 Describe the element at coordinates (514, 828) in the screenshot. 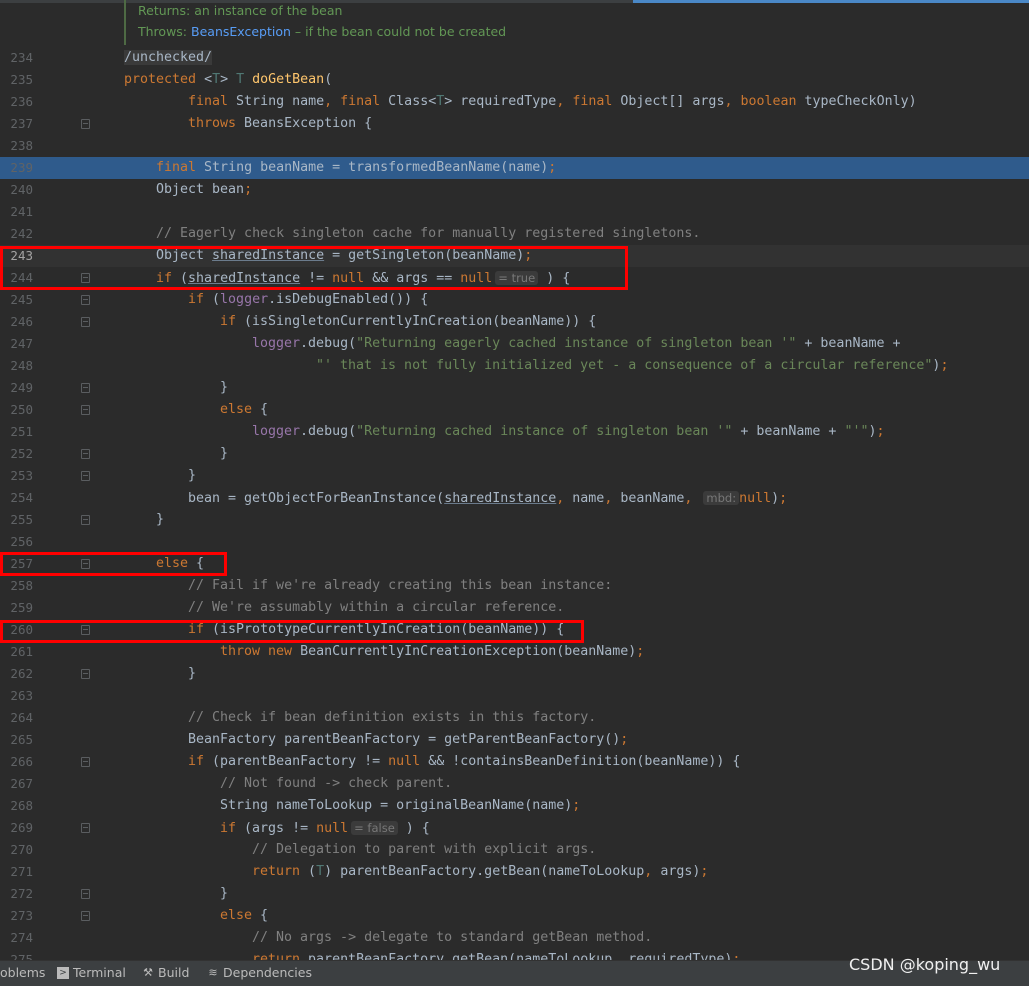

I see `code-line: 269 if (args != null = false ) {` at that location.